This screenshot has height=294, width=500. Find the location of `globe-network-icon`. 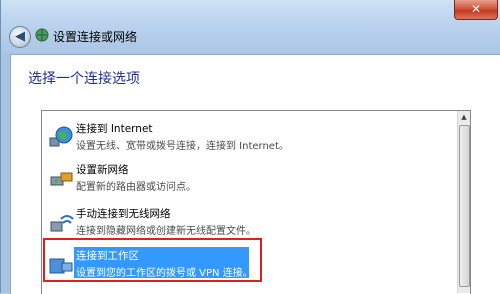

globe-network-icon is located at coordinates (61, 136).